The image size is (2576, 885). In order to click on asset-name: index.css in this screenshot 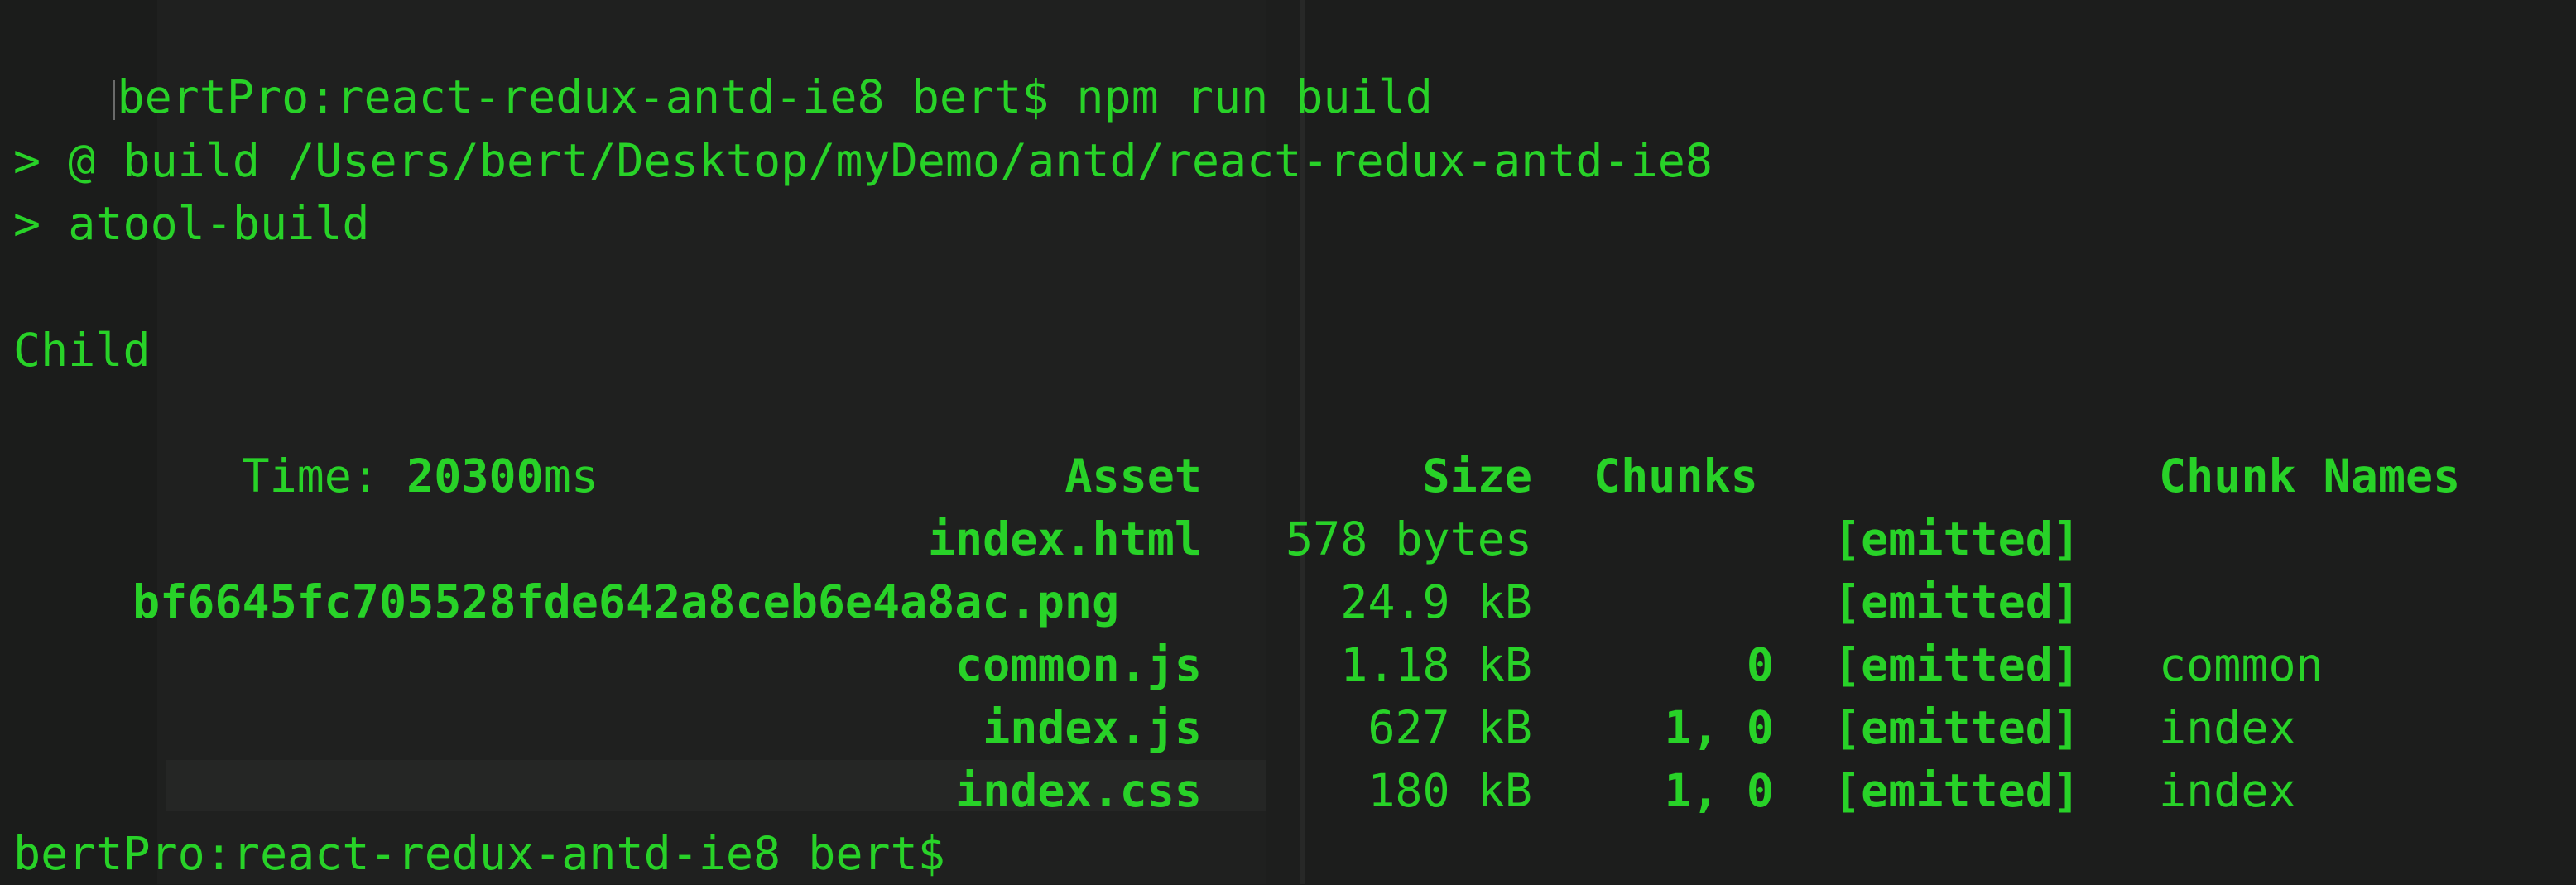, I will do `click(1078, 790)`.